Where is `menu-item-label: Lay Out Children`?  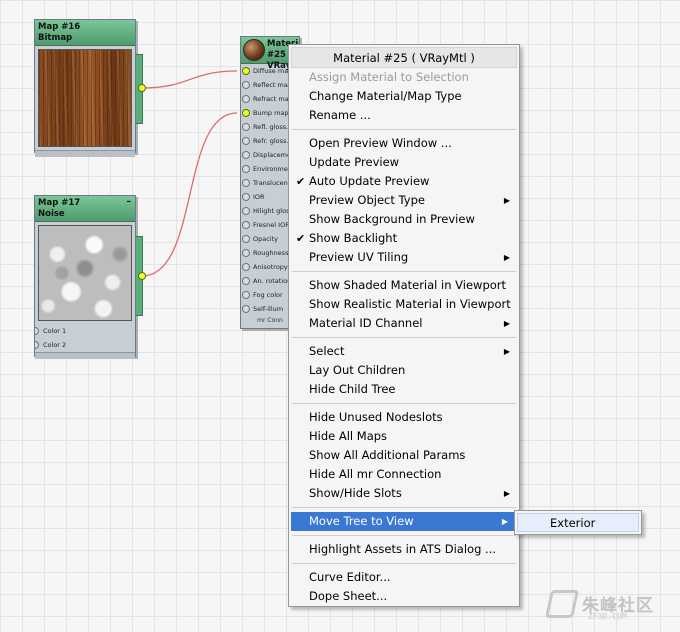 menu-item-label: Lay Out Children is located at coordinates (357, 370).